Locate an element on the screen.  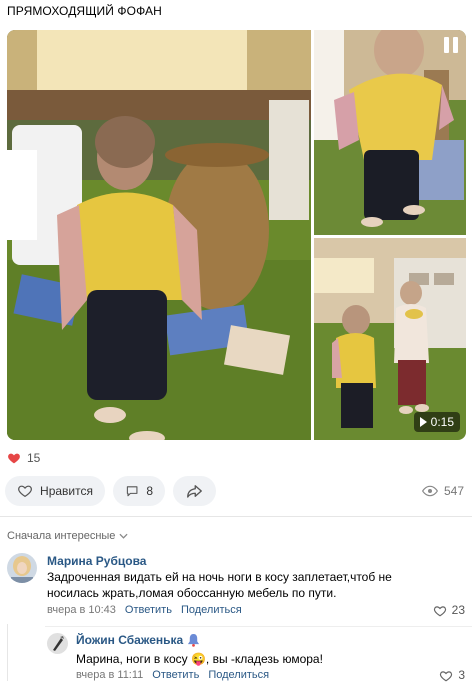
video-thumbnail-top-right is located at coordinates (390, 132).